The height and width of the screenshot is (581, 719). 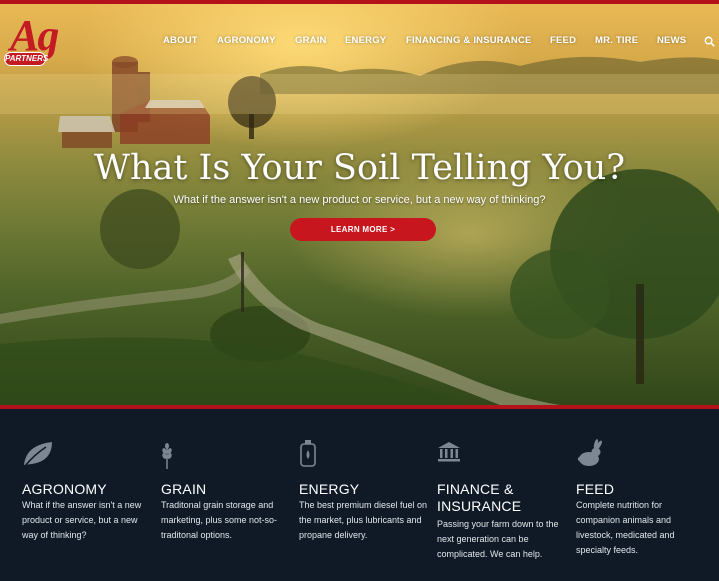 What do you see at coordinates (38, 454) in the screenshot?
I see `leaf-icon` at bounding box center [38, 454].